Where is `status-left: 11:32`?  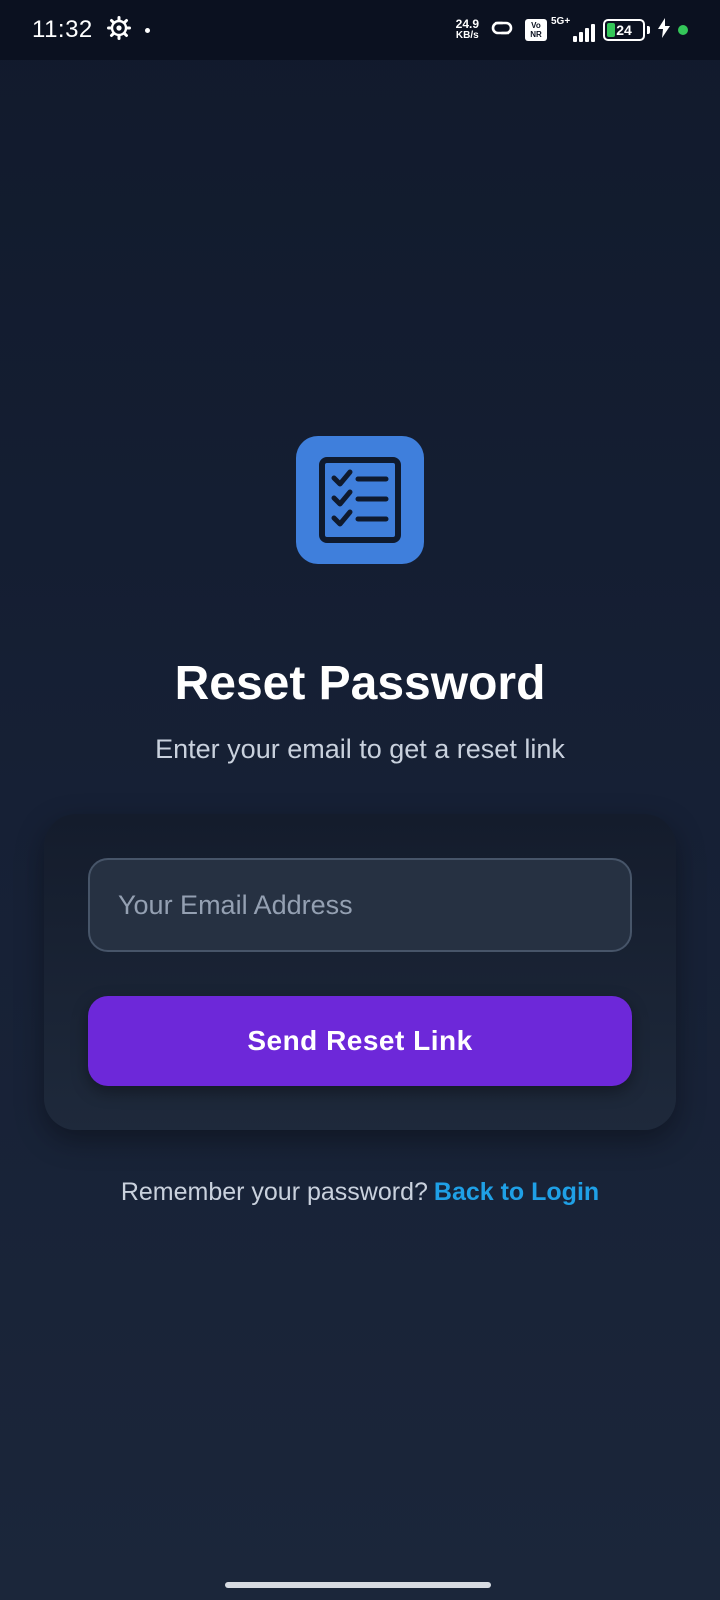 status-left: 11:32 is located at coordinates (91, 30).